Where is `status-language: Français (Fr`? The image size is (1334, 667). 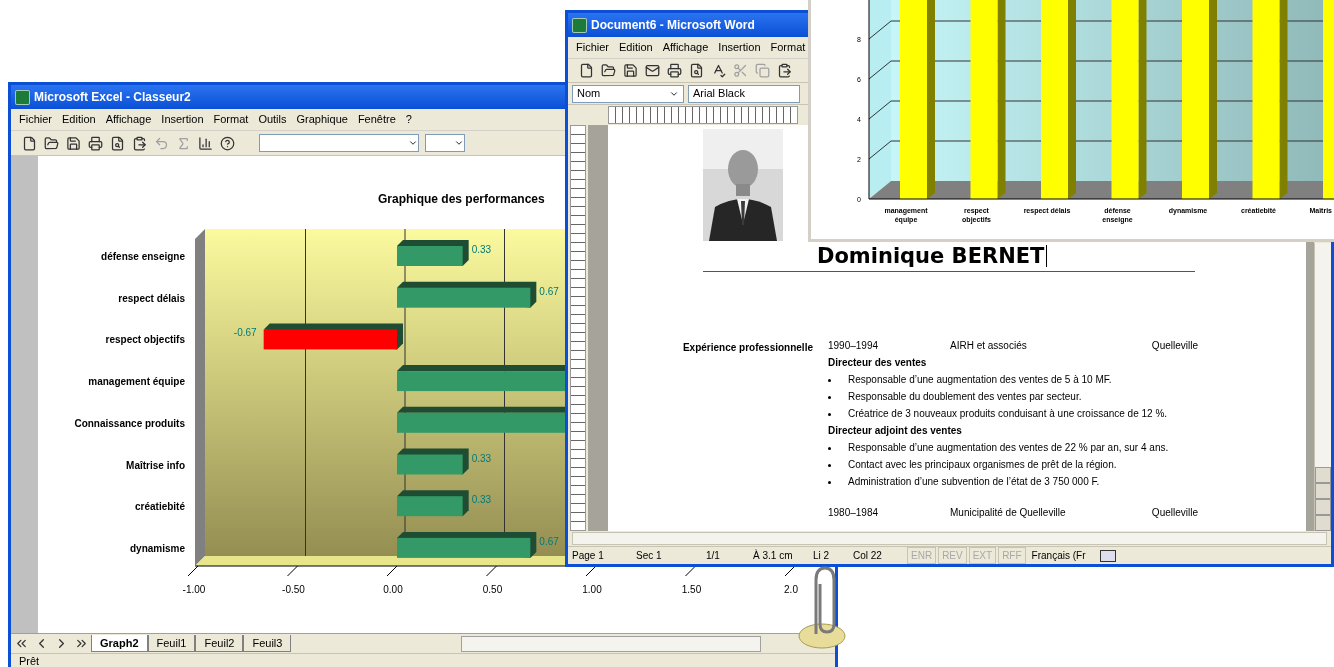 status-language: Français (Fr is located at coordinates (1058, 556).